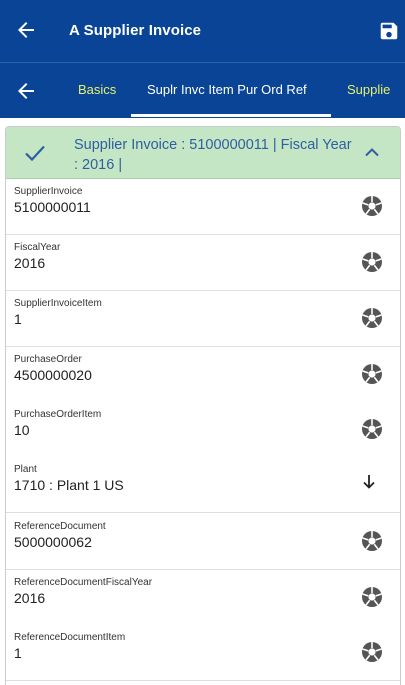  I want to click on tab-back-arrow-icon, so click(26, 91).